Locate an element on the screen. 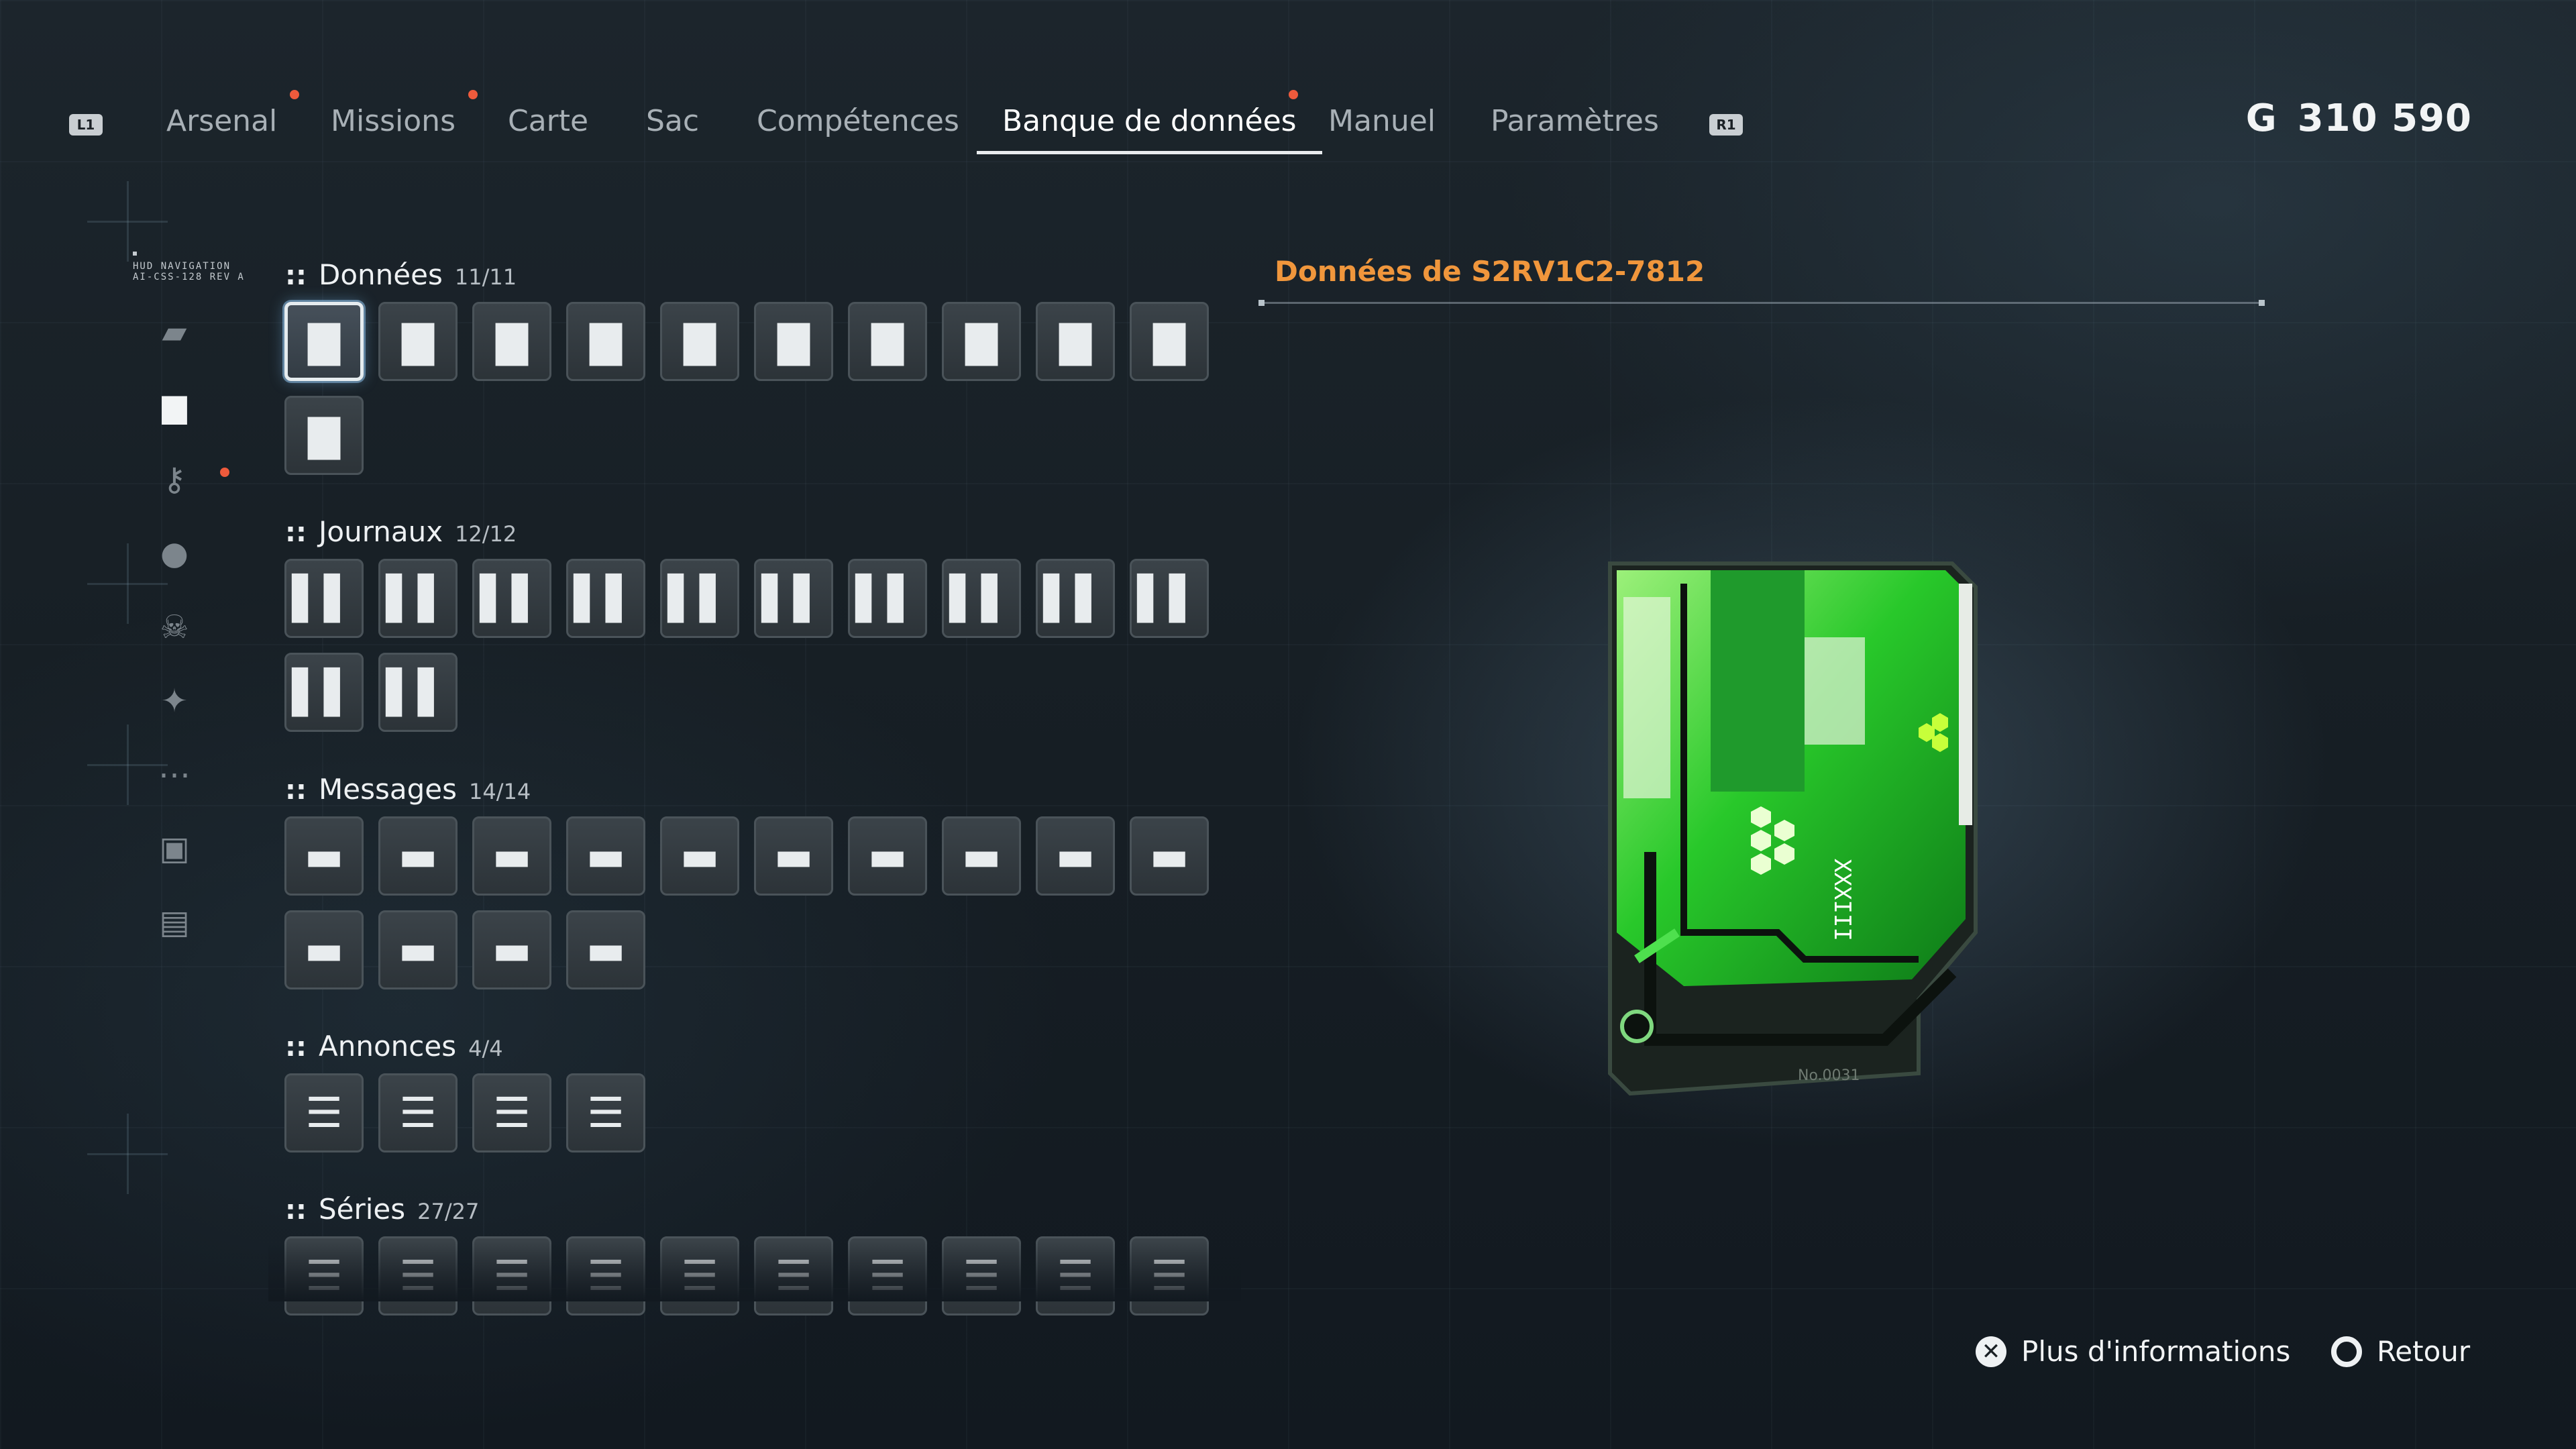  tab-banque-de-donnees: Banque de données is located at coordinates (1149, 120).